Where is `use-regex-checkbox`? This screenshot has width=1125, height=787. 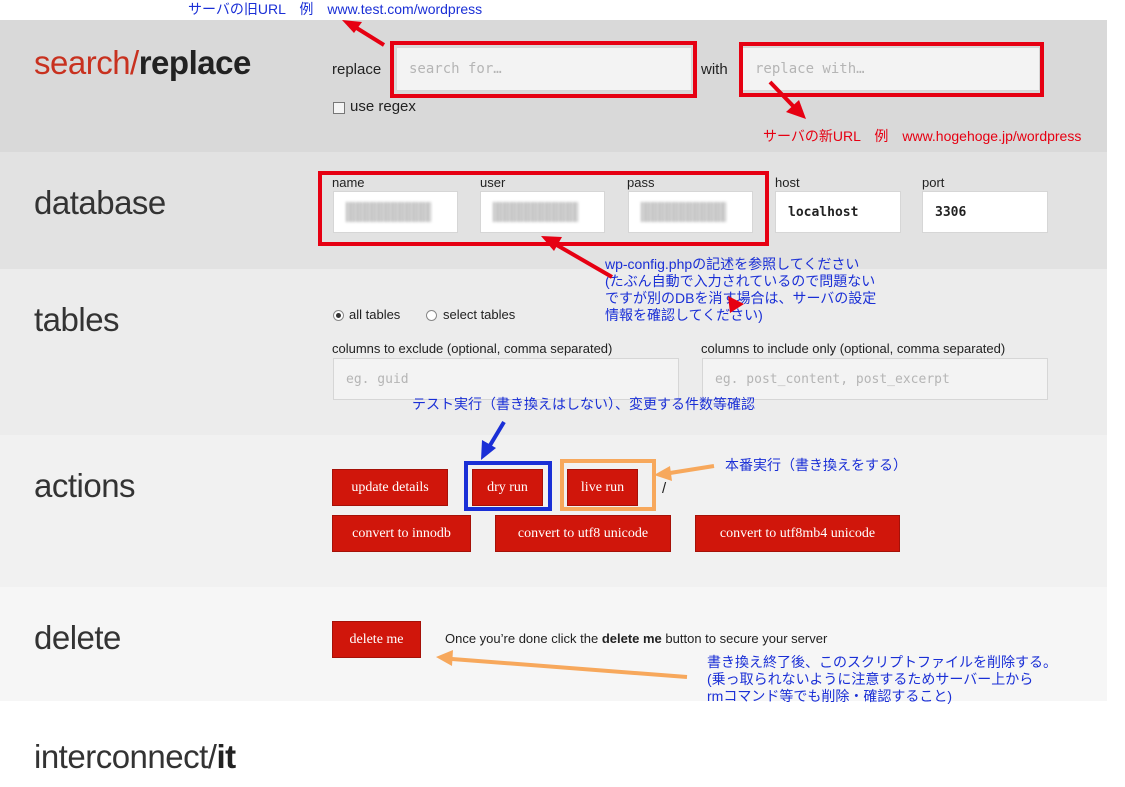 use-regex-checkbox is located at coordinates (339, 108).